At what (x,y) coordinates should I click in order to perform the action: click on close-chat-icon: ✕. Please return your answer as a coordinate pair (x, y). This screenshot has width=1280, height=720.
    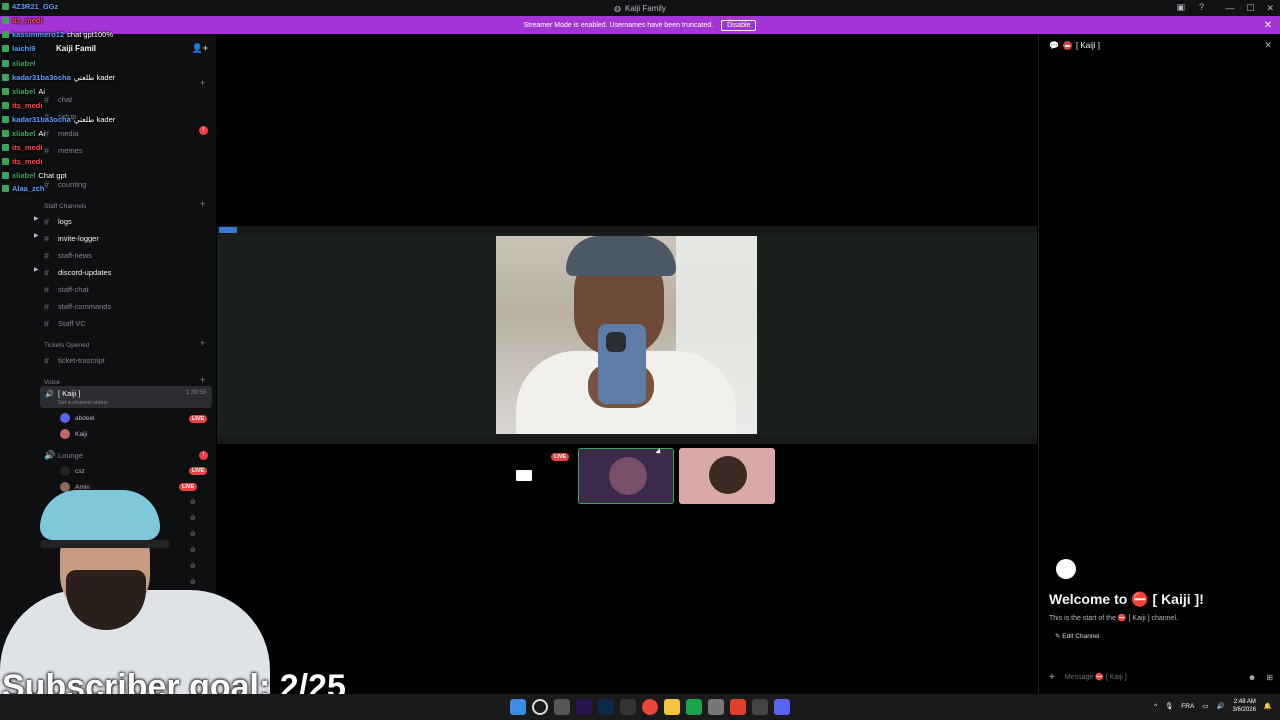
    Looking at the image, I should click on (1268, 45).